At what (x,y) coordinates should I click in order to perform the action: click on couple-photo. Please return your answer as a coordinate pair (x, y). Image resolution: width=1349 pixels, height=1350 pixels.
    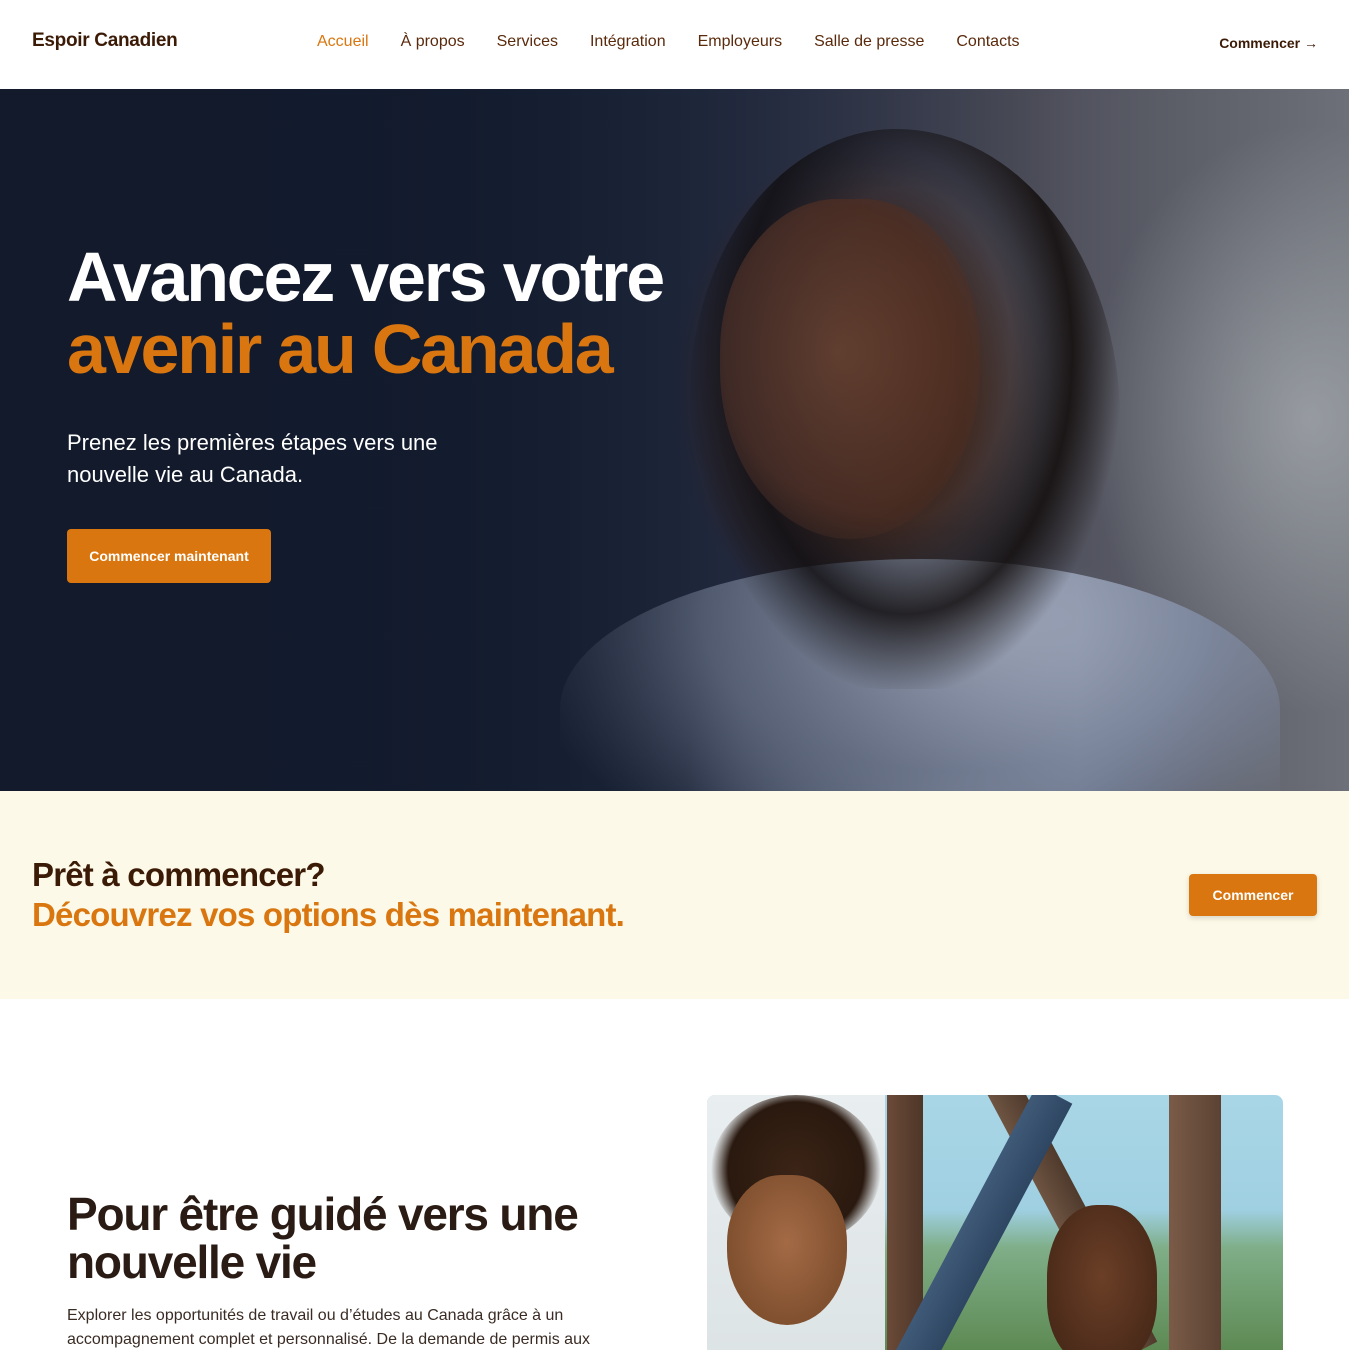
    Looking at the image, I should click on (995, 1222).